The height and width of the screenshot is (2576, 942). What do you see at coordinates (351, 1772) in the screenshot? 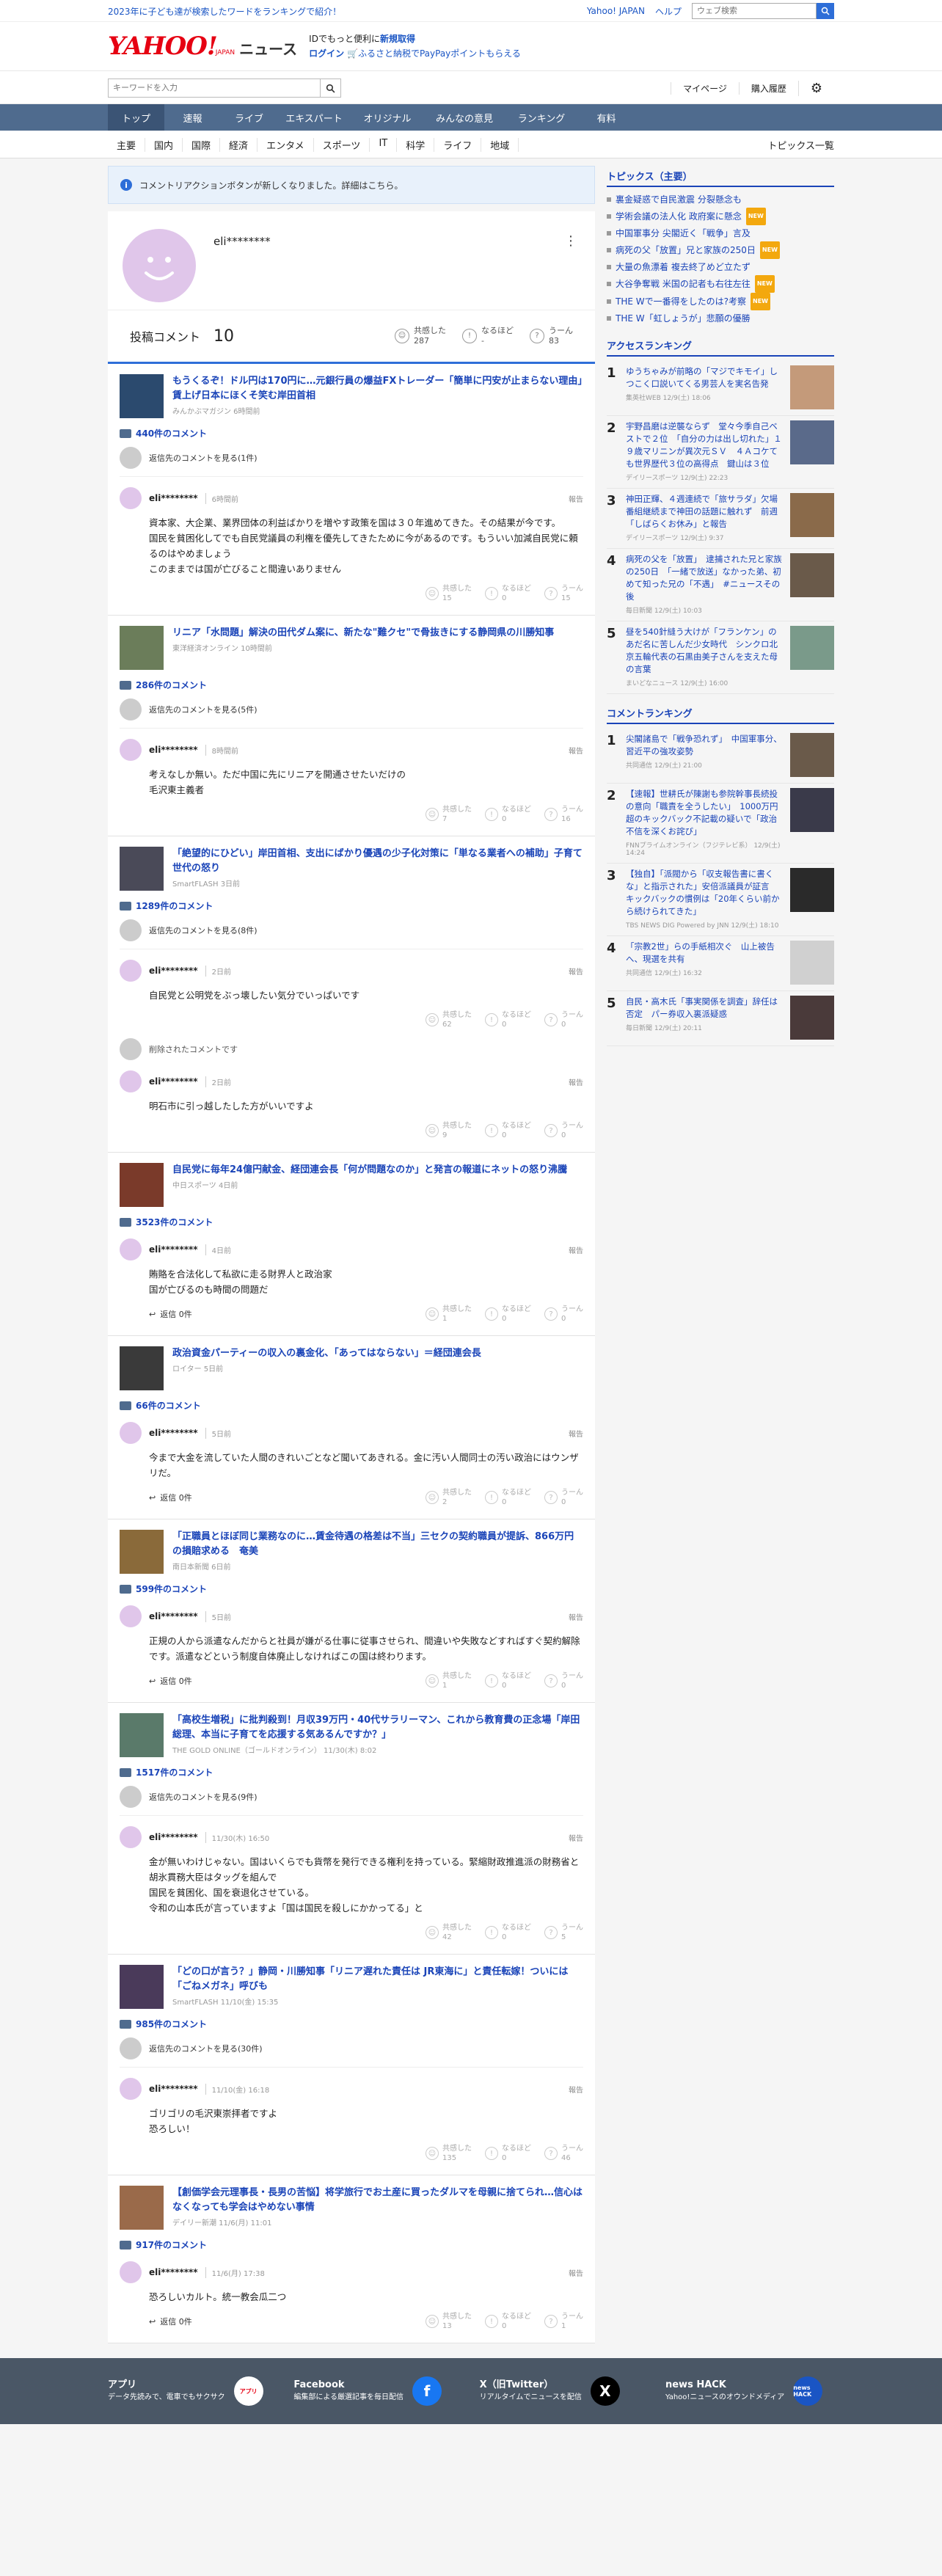
I see `comment-count-link: 1517件のコメント` at bounding box center [351, 1772].